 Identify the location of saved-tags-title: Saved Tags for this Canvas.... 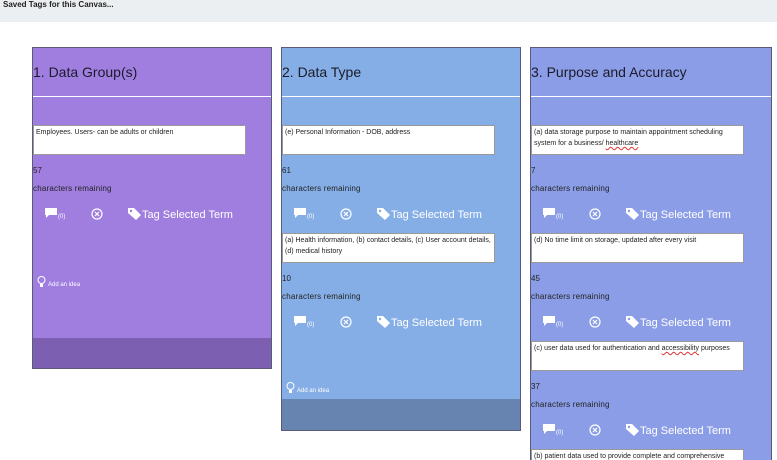
(58, 4).